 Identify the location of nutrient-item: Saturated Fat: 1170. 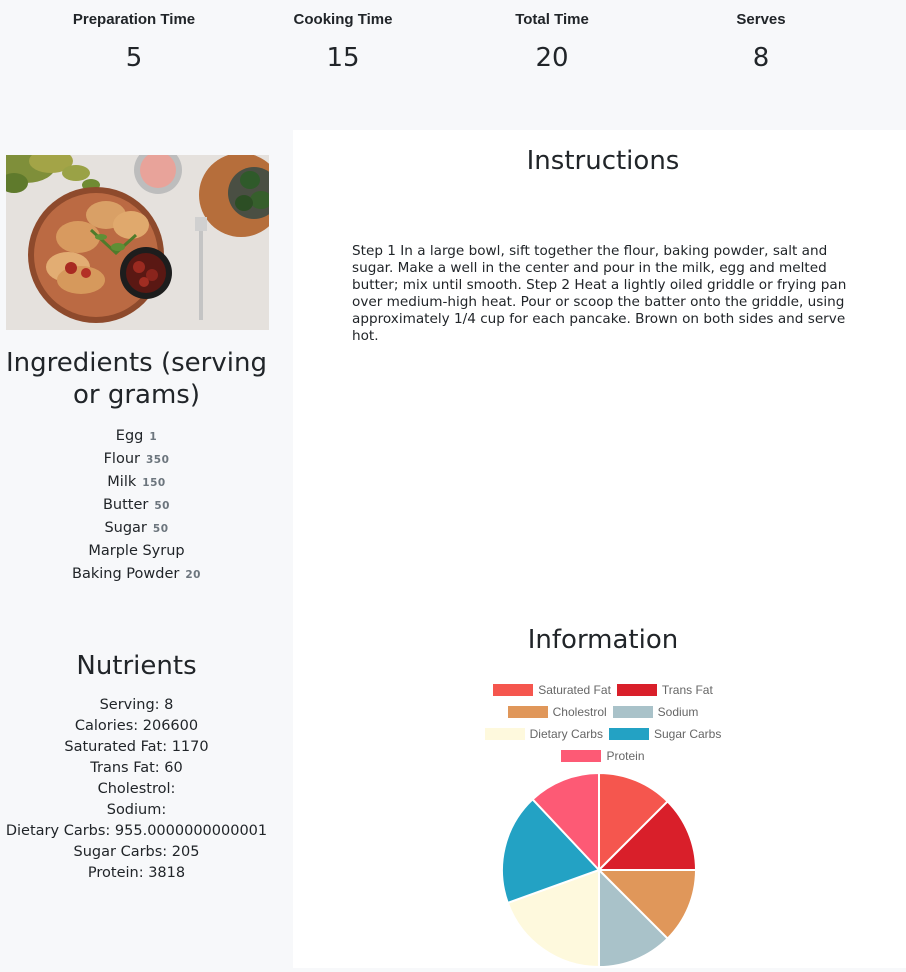
(136, 747).